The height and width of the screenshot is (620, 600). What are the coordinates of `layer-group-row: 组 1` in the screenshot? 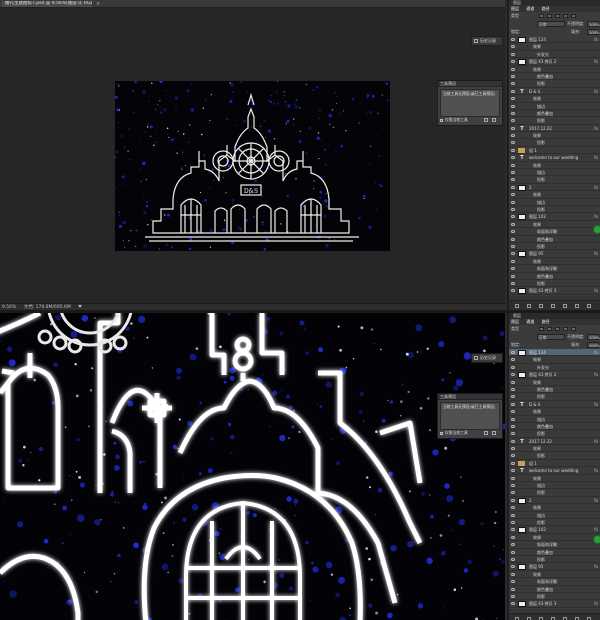 It's located at (554, 151).